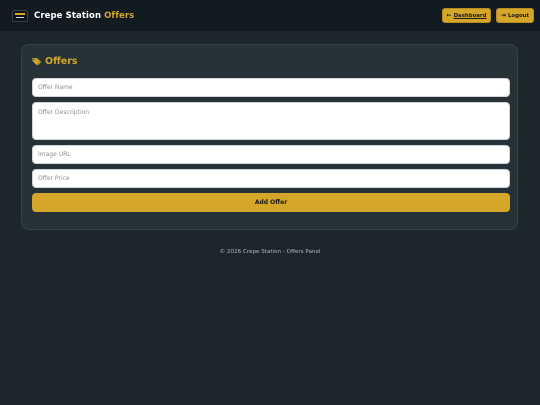 Image resolution: width=540 pixels, height=405 pixels. I want to click on offer-description-input, so click(271, 121).